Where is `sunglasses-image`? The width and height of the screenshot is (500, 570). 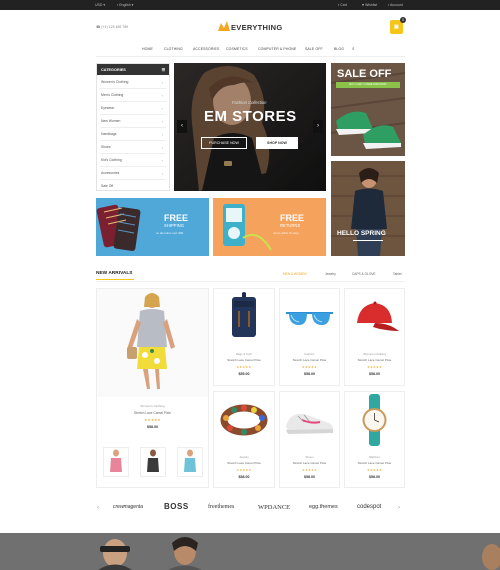 sunglasses-image is located at coordinates (309, 318).